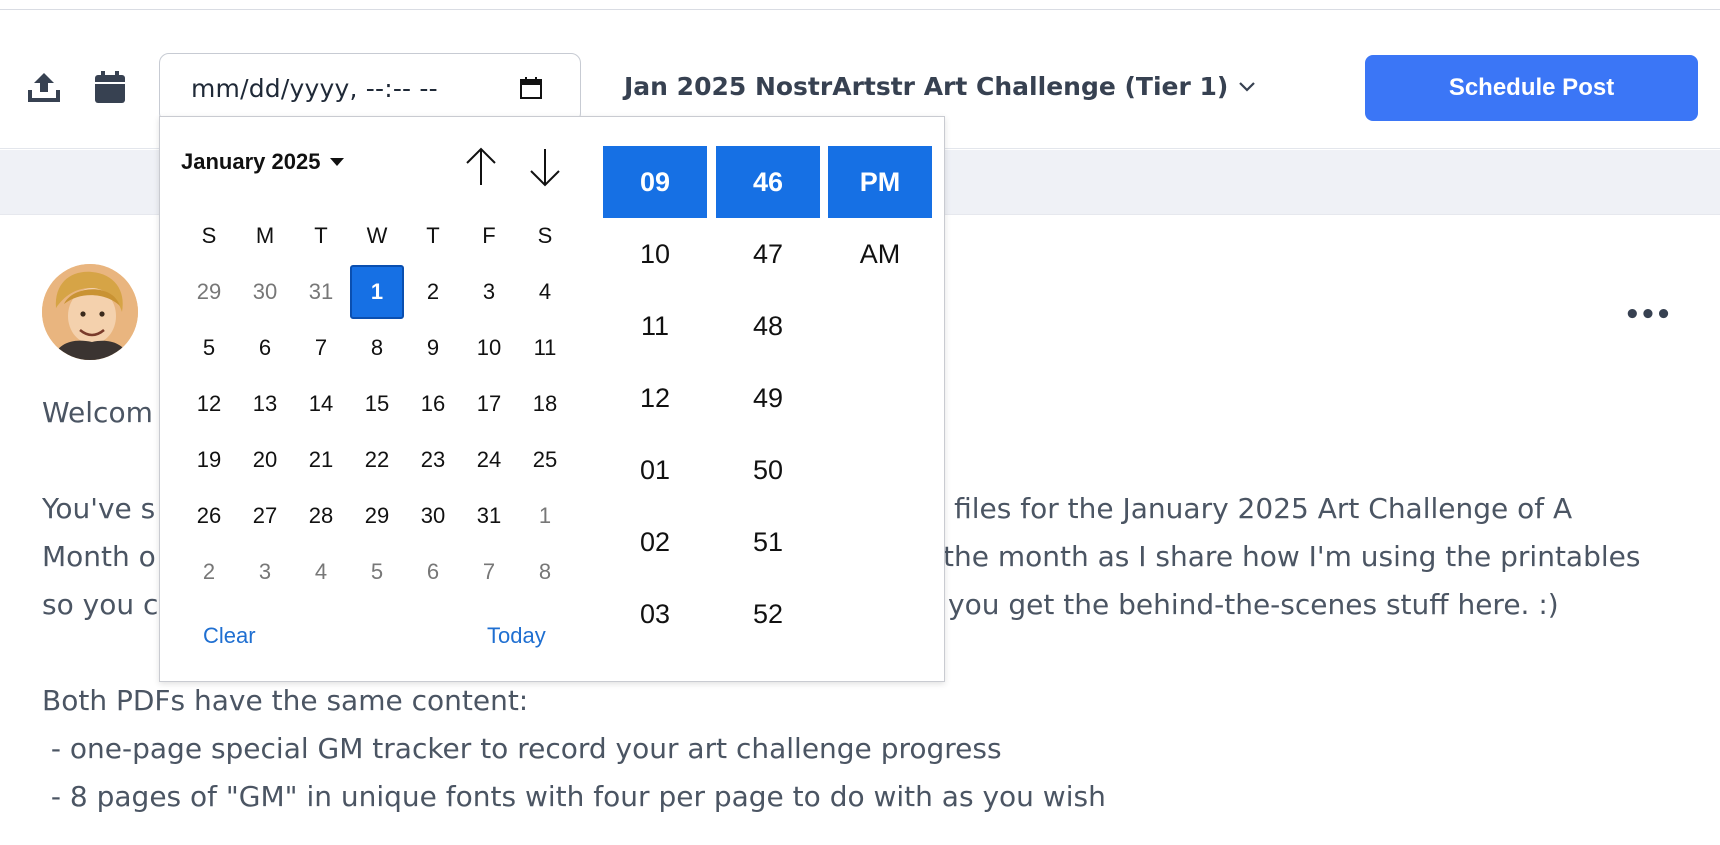 This screenshot has height=845, width=1720. I want to click on clear-button: Clear, so click(229, 636).